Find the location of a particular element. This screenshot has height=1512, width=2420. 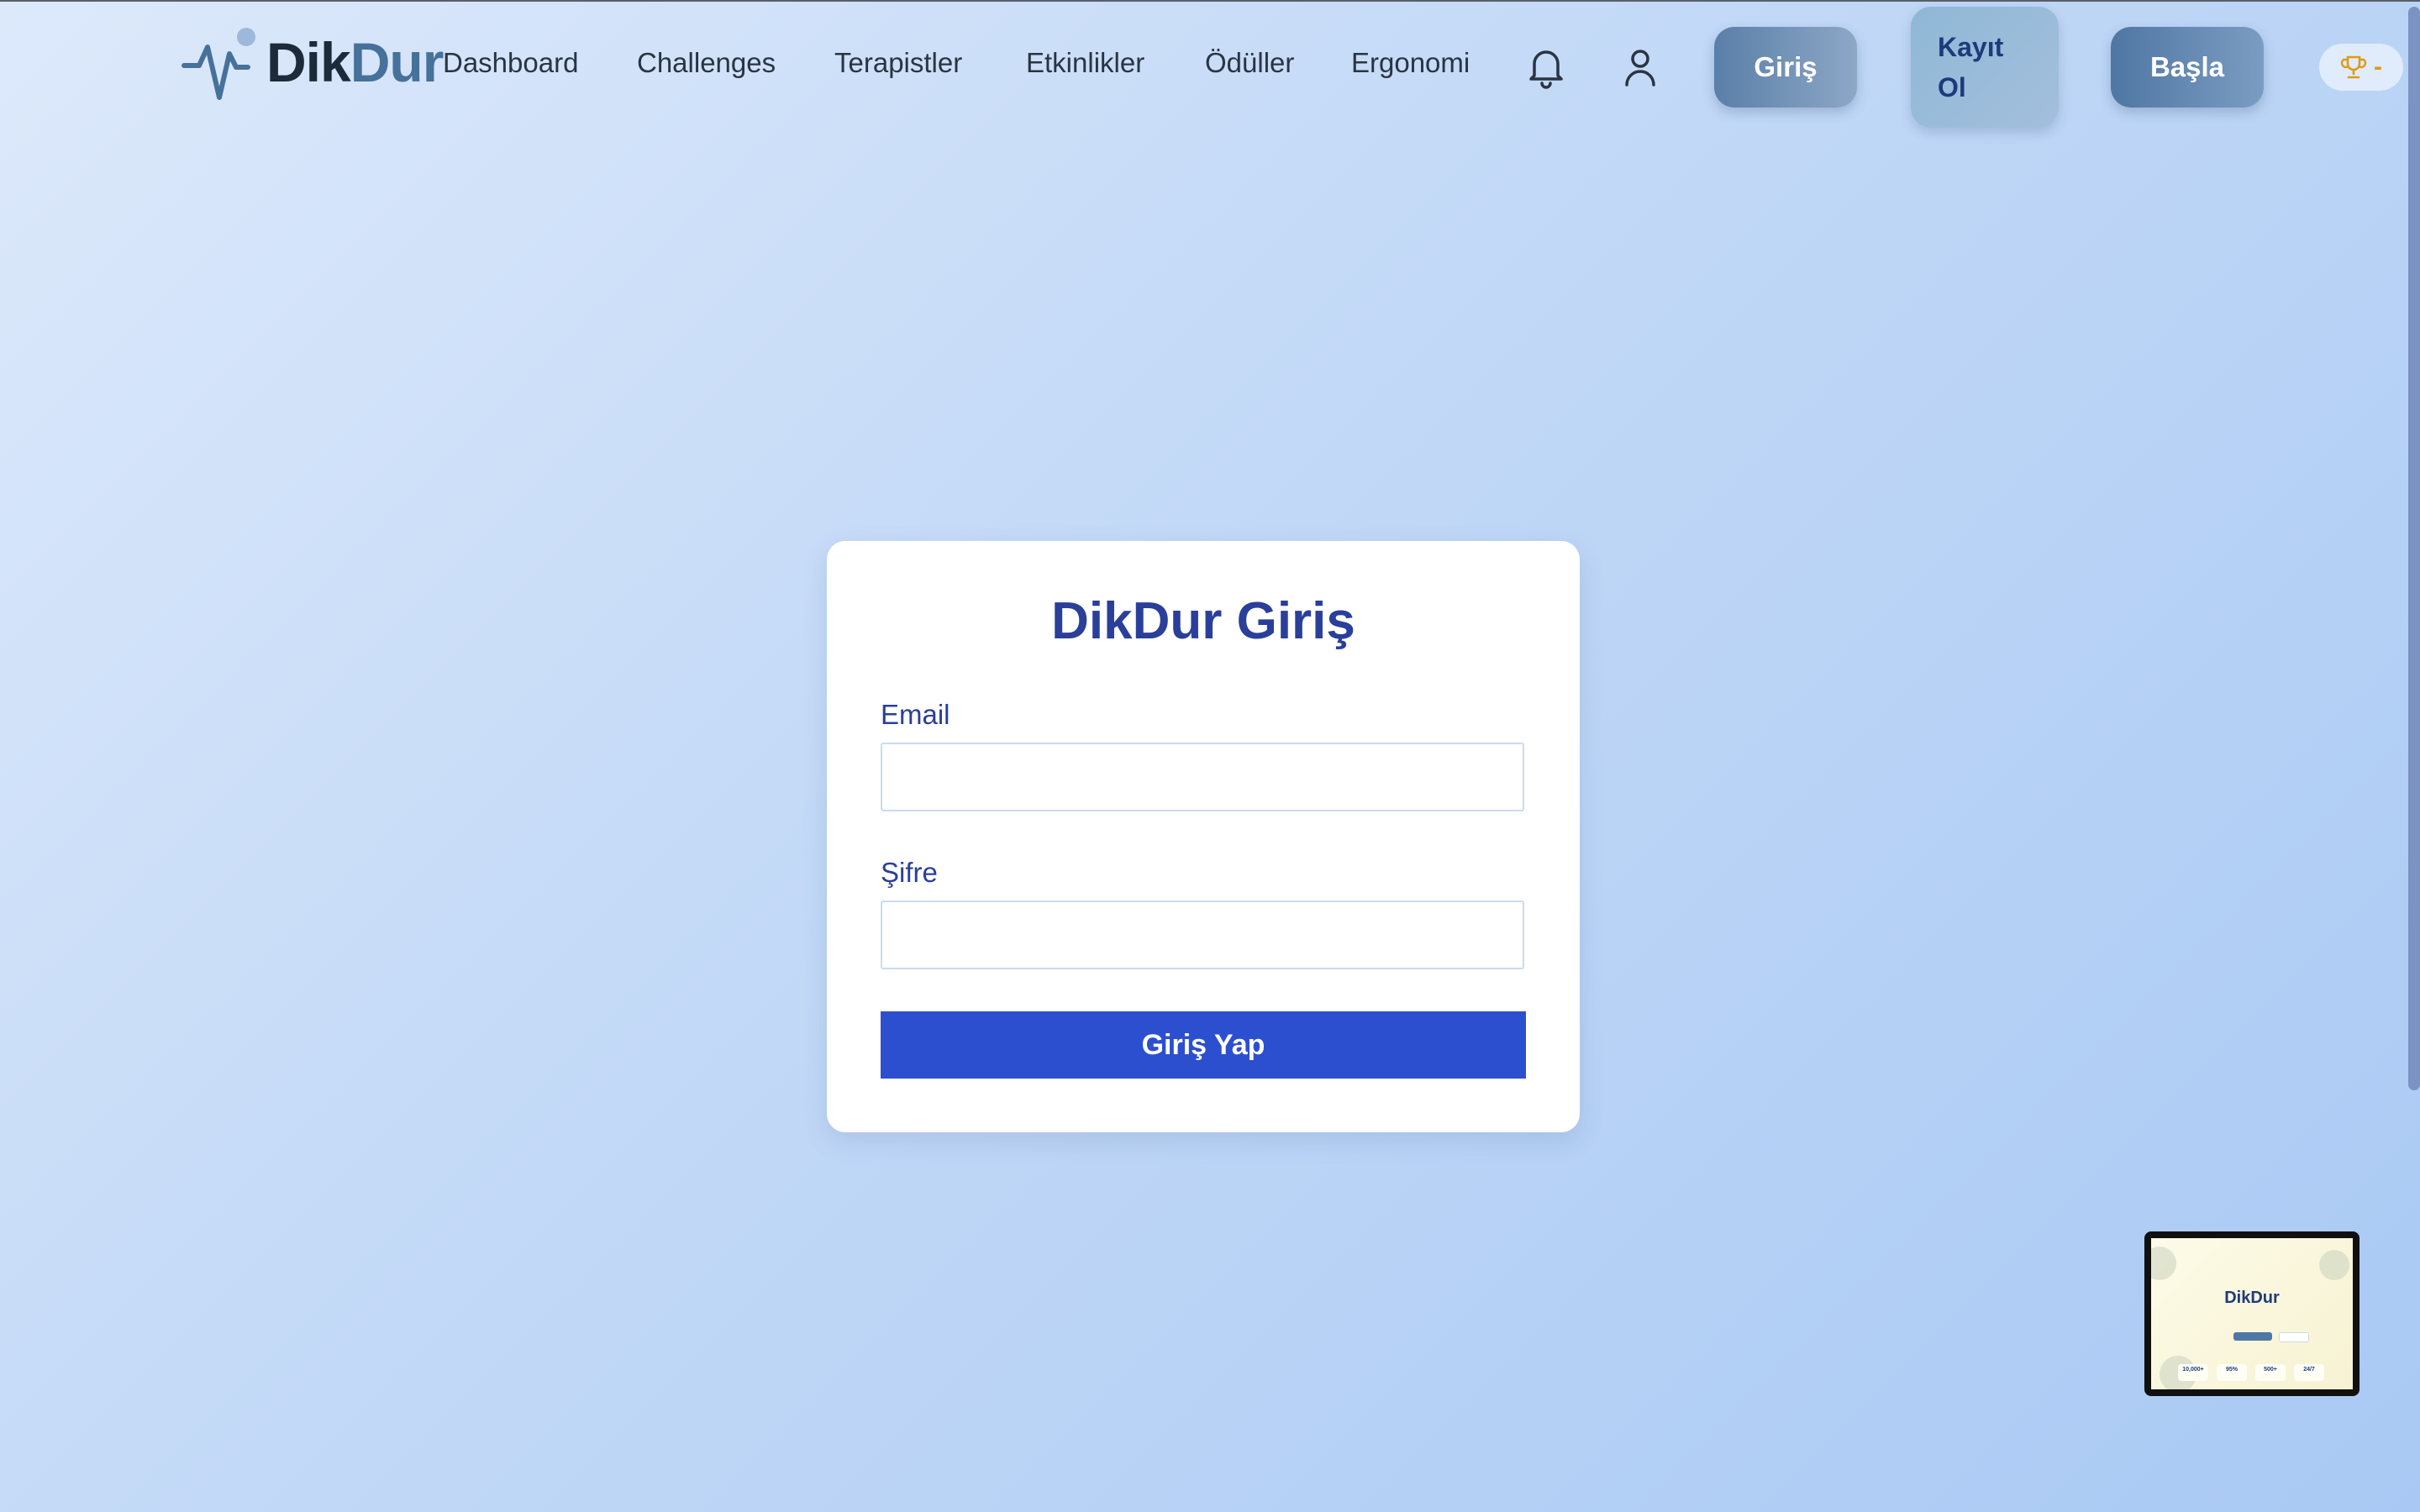

preview-buttons is located at coordinates (2273, 1337).